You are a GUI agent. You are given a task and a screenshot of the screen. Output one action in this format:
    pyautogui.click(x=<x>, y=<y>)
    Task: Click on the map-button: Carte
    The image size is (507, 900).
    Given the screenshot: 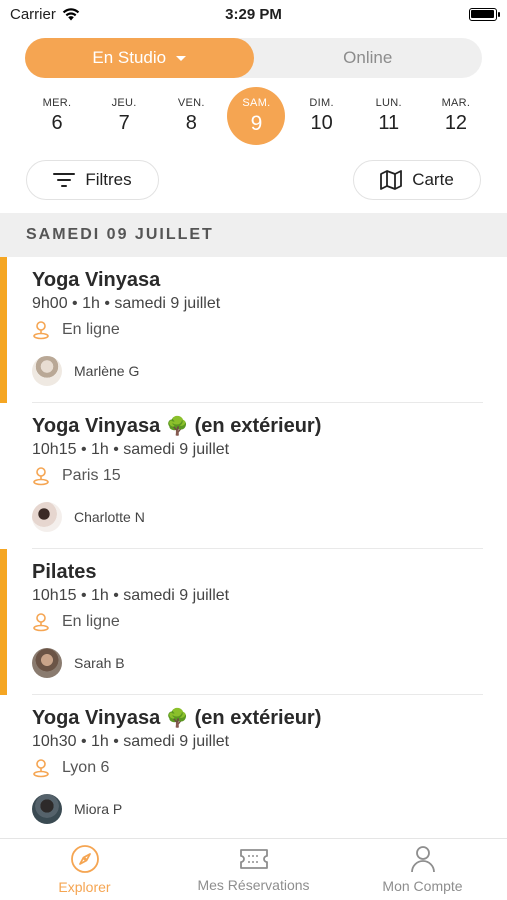 What is the action you would take?
    pyautogui.click(x=417, y=180)
    